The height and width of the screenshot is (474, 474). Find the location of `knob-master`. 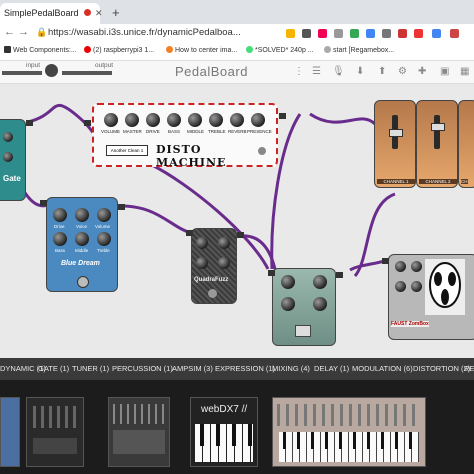

knob-master is located at coordinates (132, 120).